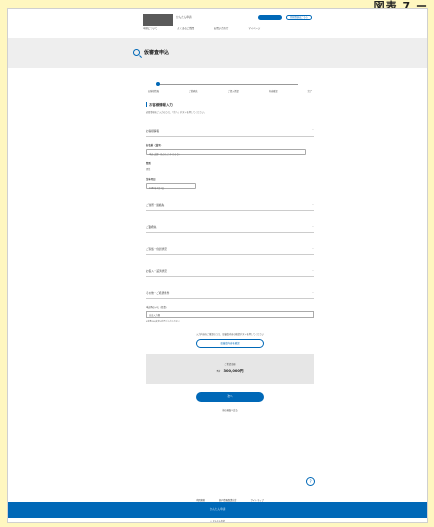  I want to click on step-label: ご勤務先, so click(193, 91).